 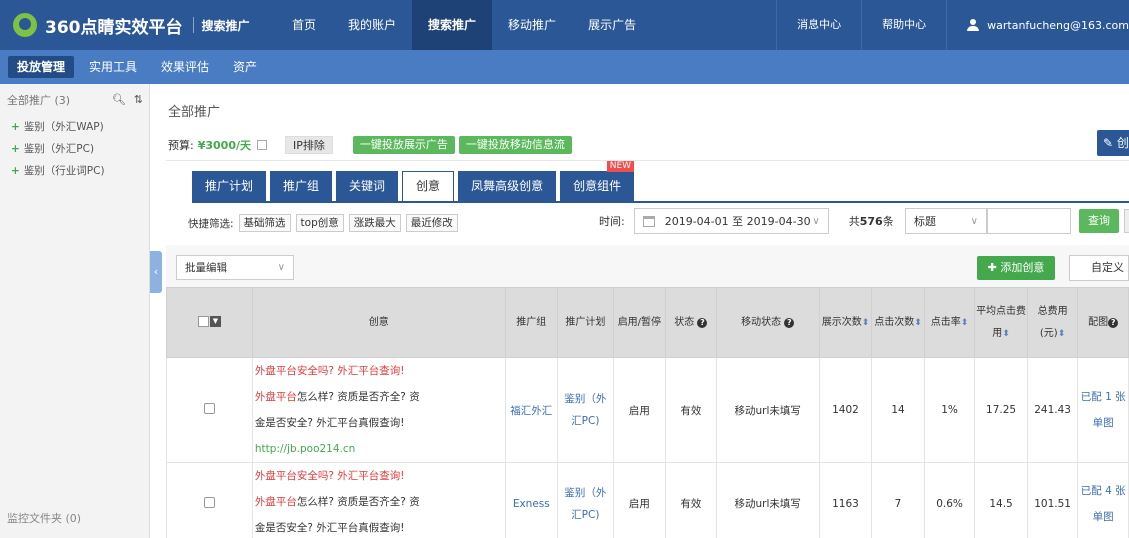 I want to click on creative-title: 外盘平台安全吗? 外汇平台查询!, so click(x=380, y=476).